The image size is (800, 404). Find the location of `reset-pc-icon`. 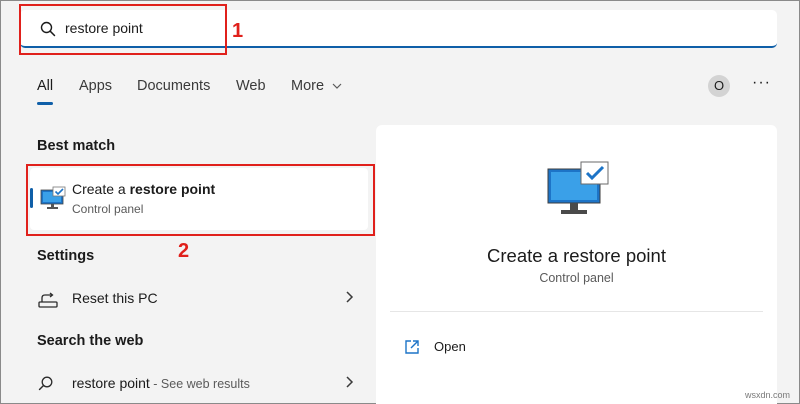

reset-pc-icon is located at coordinates (48, 301).